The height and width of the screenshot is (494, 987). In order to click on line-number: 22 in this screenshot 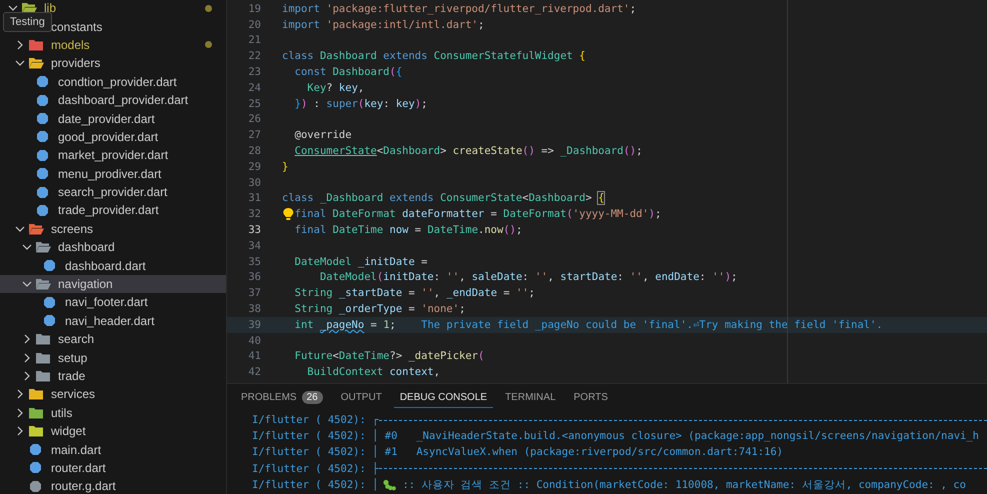, I will do `click(254, 56)`.